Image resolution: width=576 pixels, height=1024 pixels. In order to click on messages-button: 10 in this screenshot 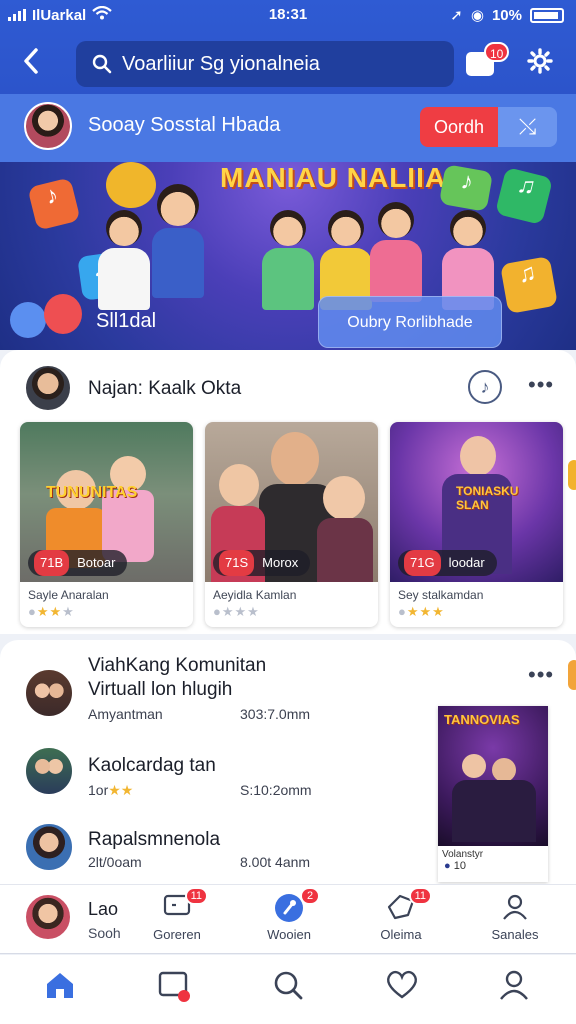, I will do `click(488, 60)`.